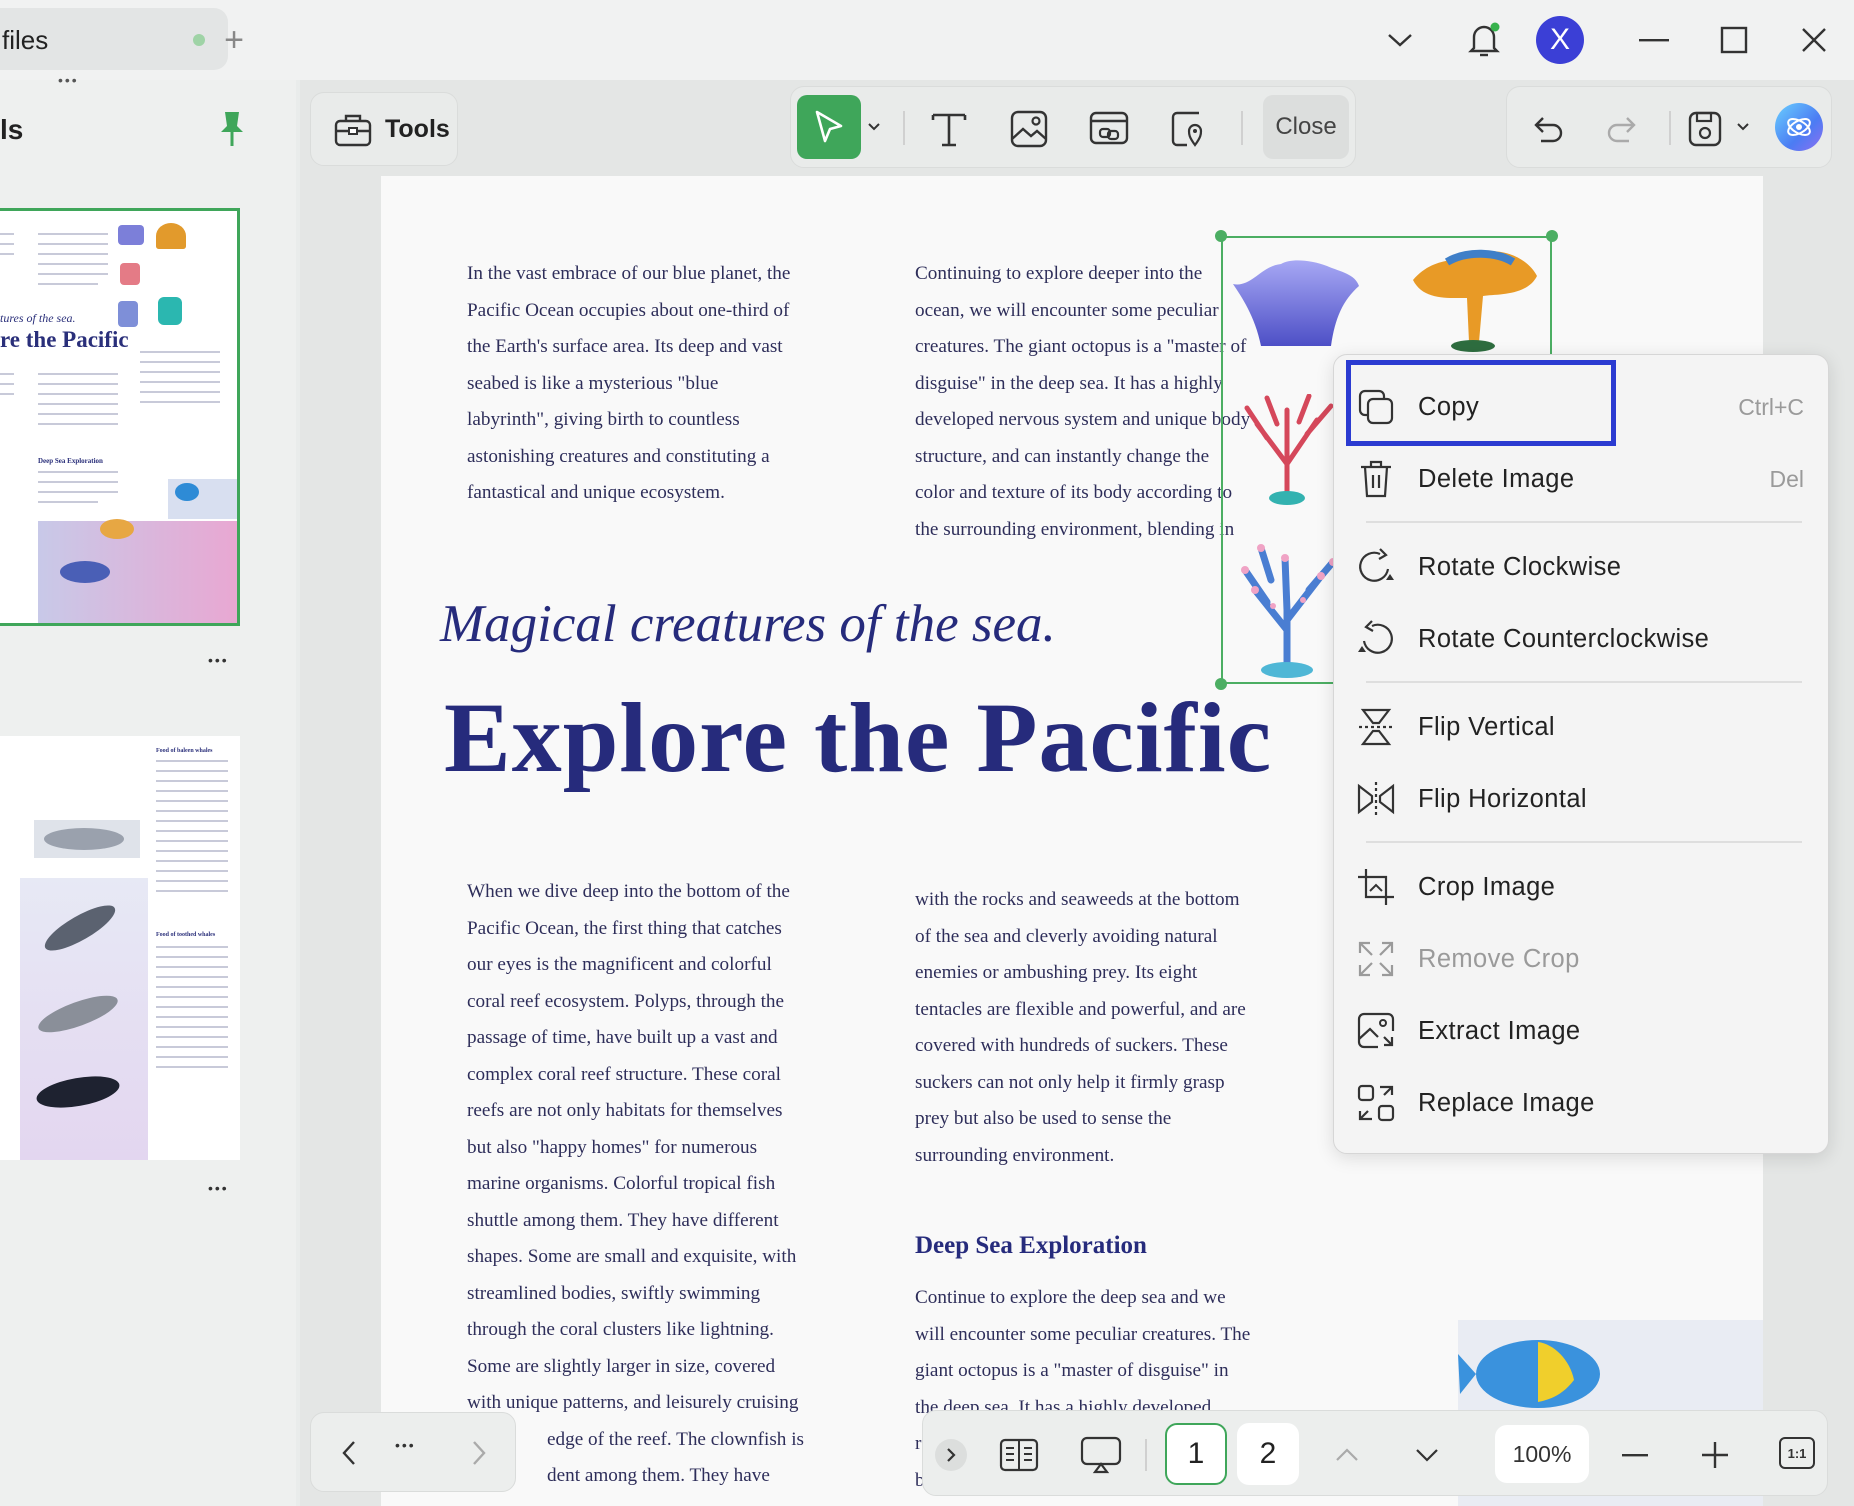 The image size is (1854, 1506). I want to click on save-button, so click(1705, 129).